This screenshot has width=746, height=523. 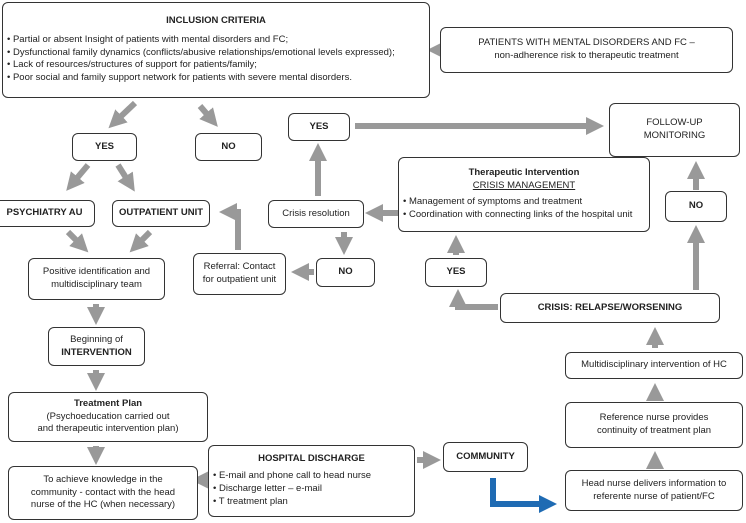 What do you see at coordinates (103, 505) in the screenshot?
I see `text: nurse of the HC (when necessary)` at bounding box center [103, 505].